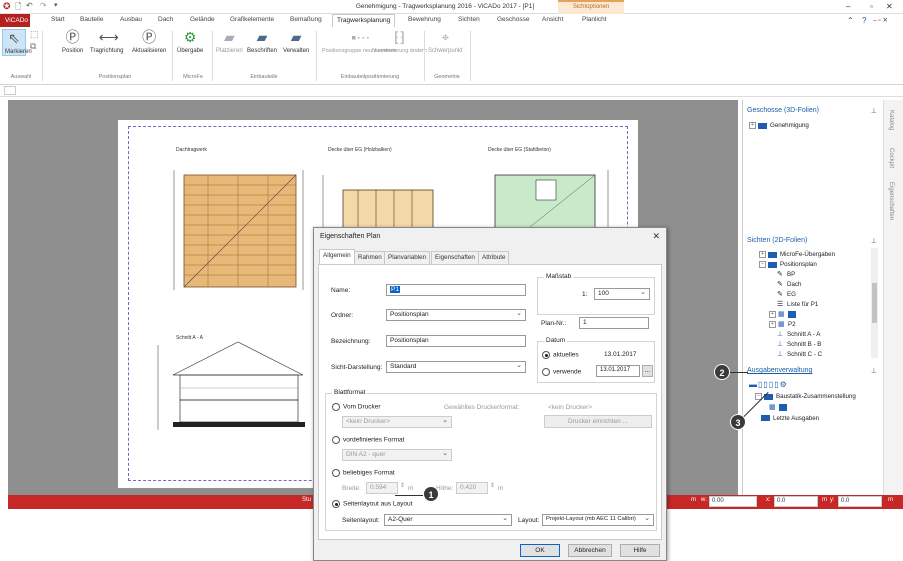 The width and height of the screenshot is (903, 561). Describe the element at coordinates (782, 324) in the screenshot. I see `tree-item-p2: + ▦ P2` at that location.